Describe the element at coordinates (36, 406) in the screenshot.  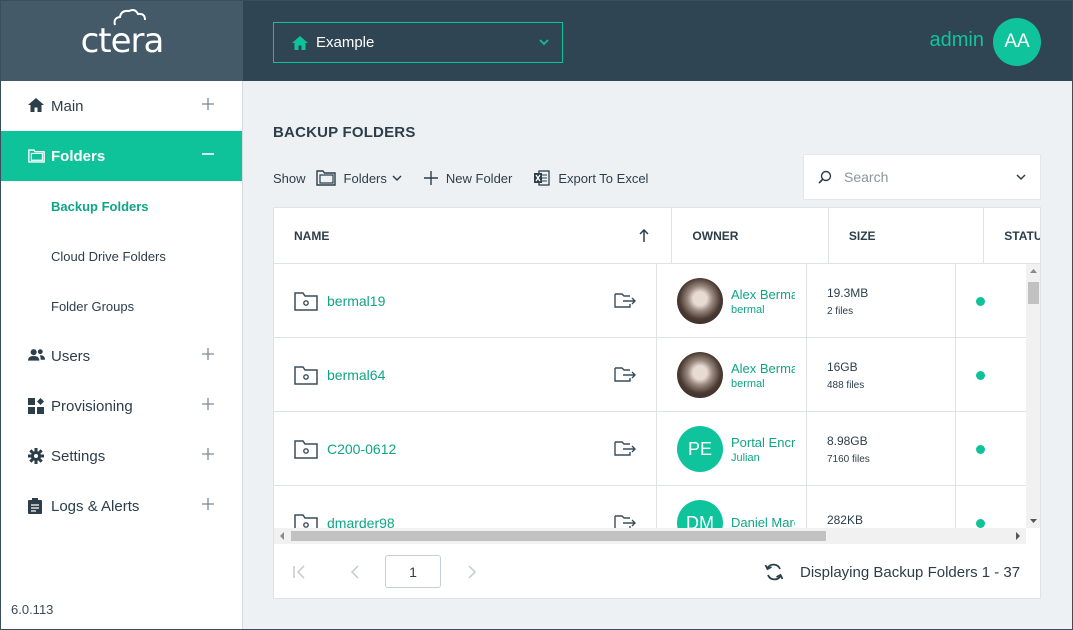
I see `provisioning-icon` at that location.